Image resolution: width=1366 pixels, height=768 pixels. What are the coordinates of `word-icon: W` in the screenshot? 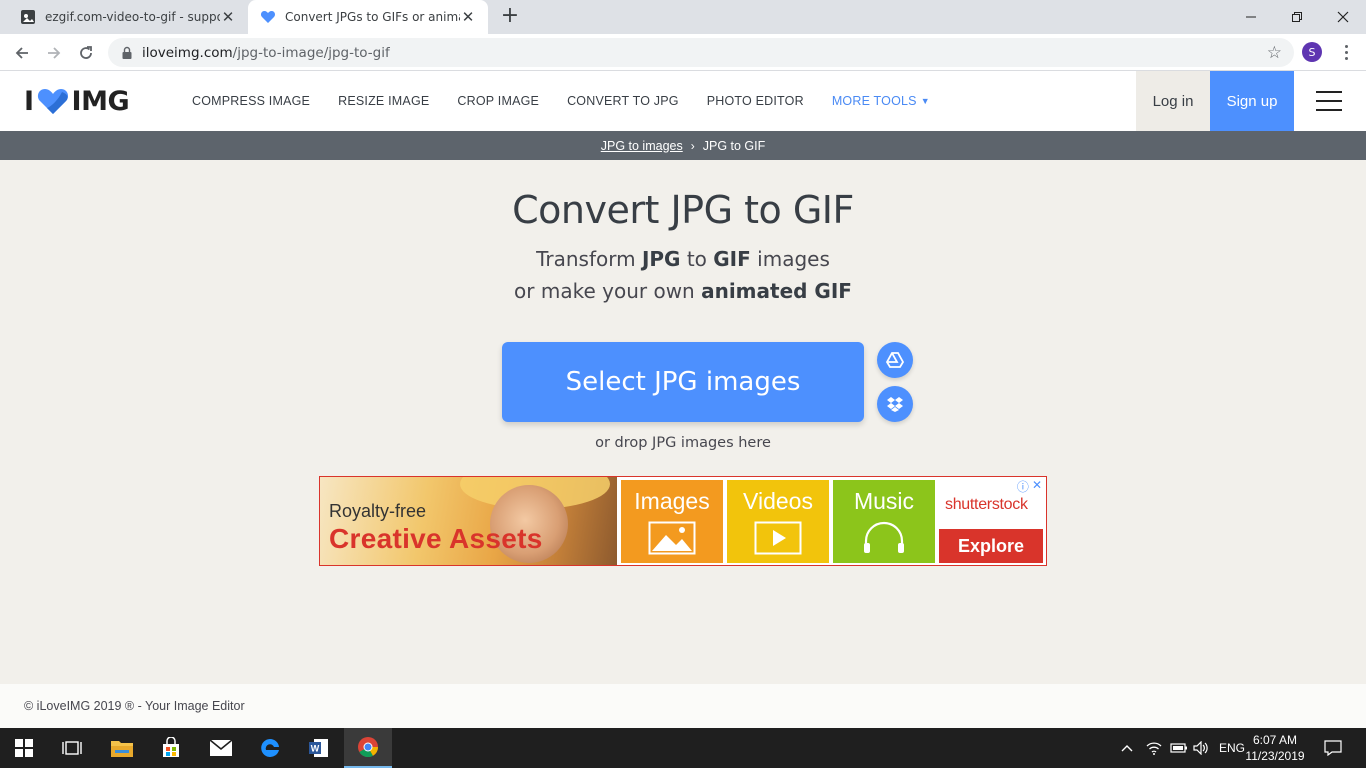 It's located at (319, 748).